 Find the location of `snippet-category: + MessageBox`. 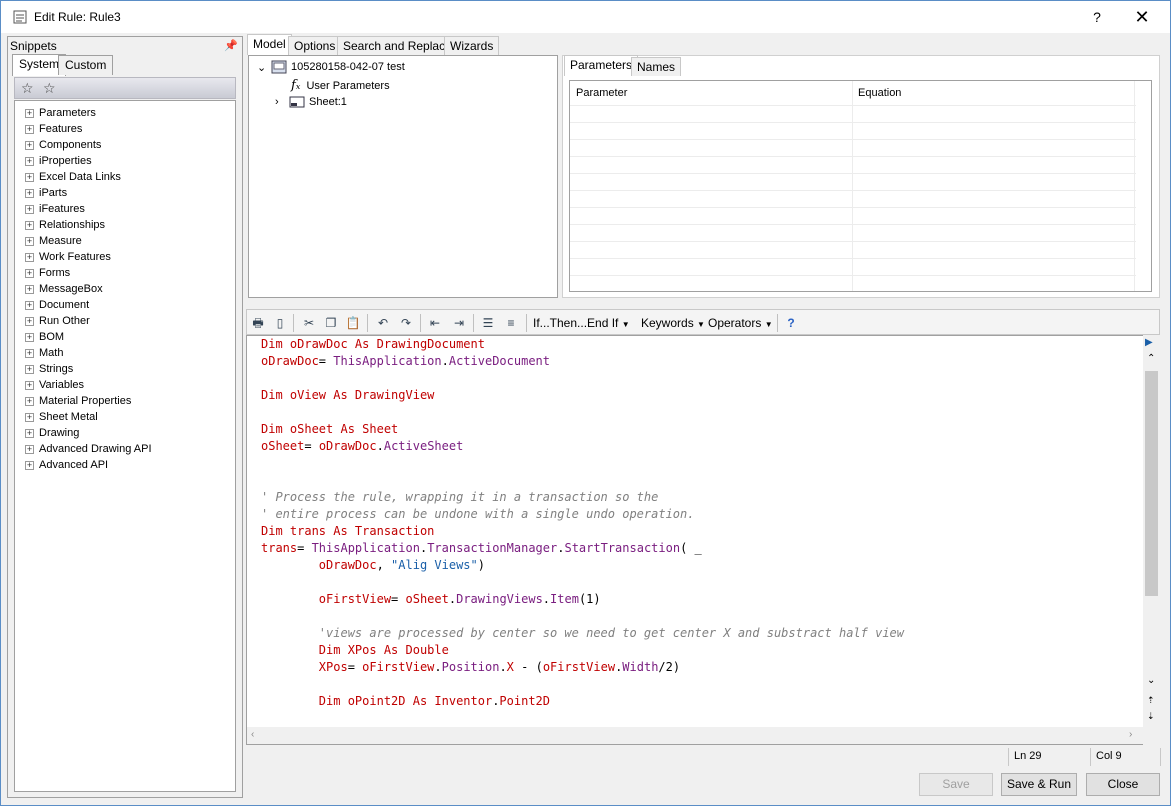

snippet-category: + MessageBox is located at coordinates (64, 289).